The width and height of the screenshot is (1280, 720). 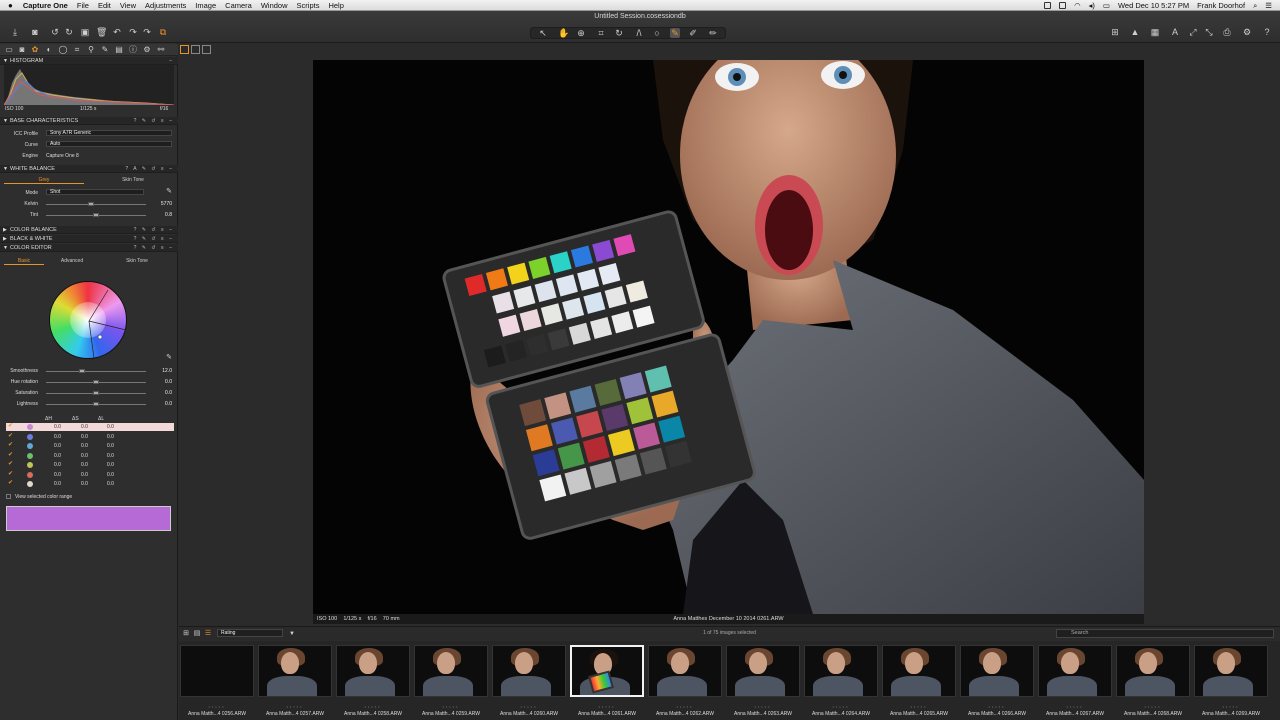 I want to click on notification-center-icon: ☰, so click(x=1268, y=5).